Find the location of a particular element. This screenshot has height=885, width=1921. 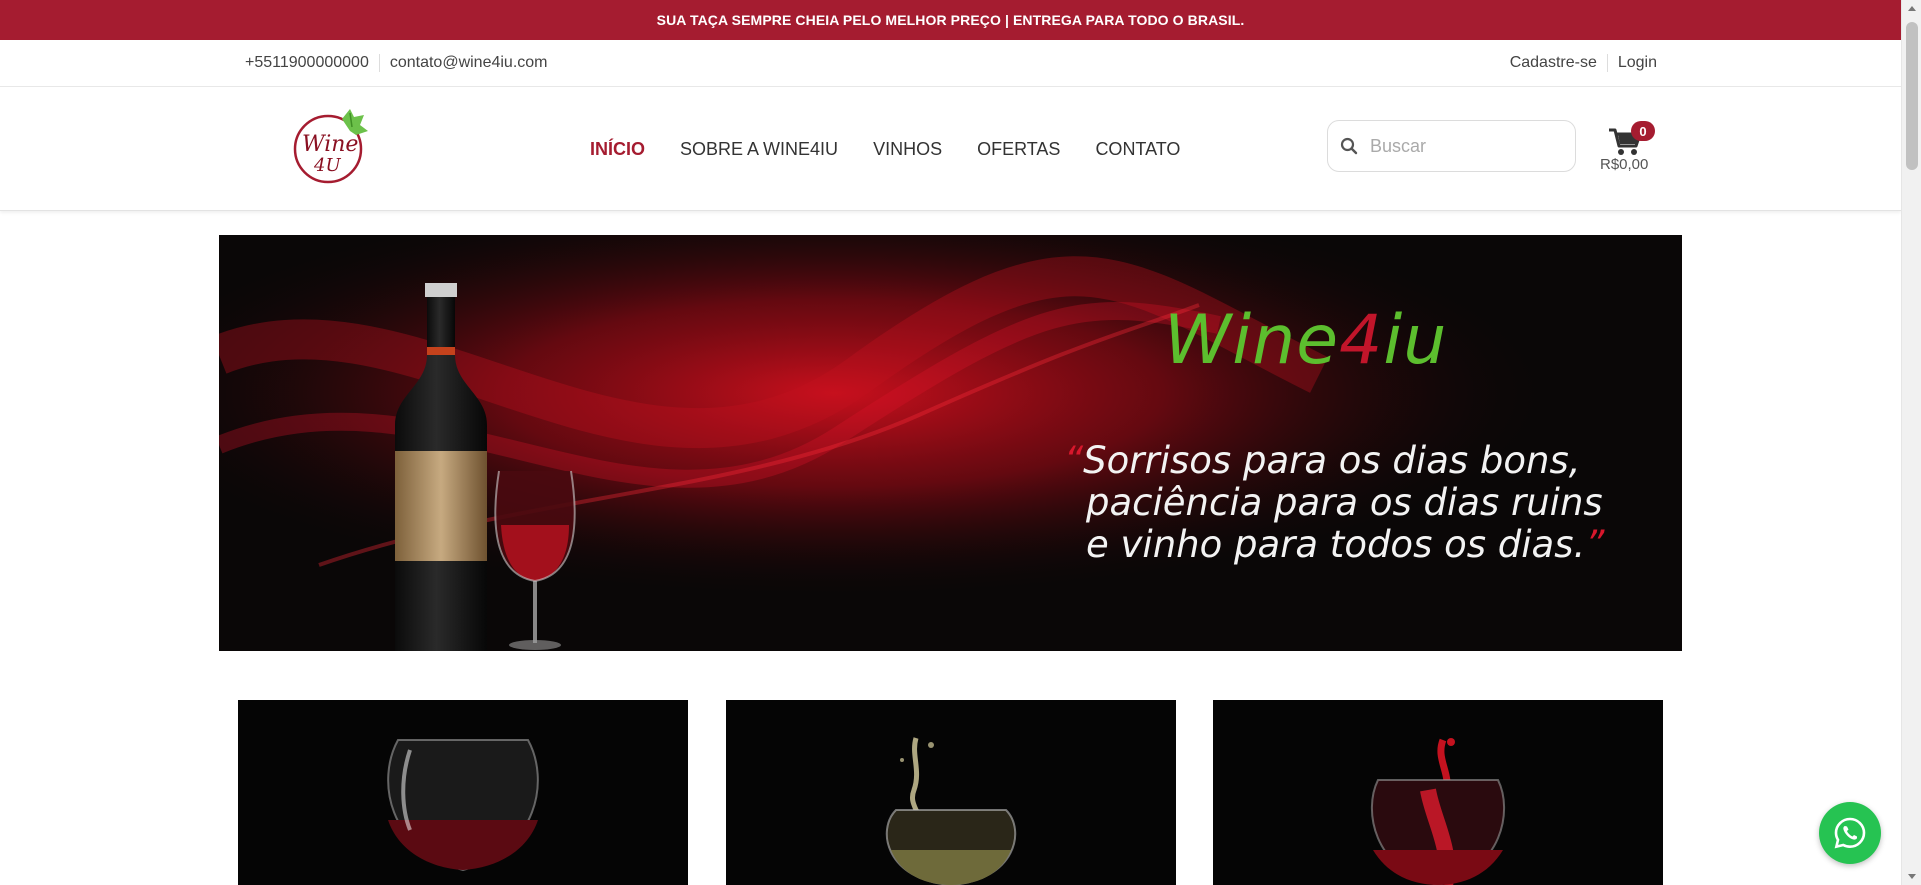

wine4iu-logo: Wine 4U is located at coordinates (332, 147).